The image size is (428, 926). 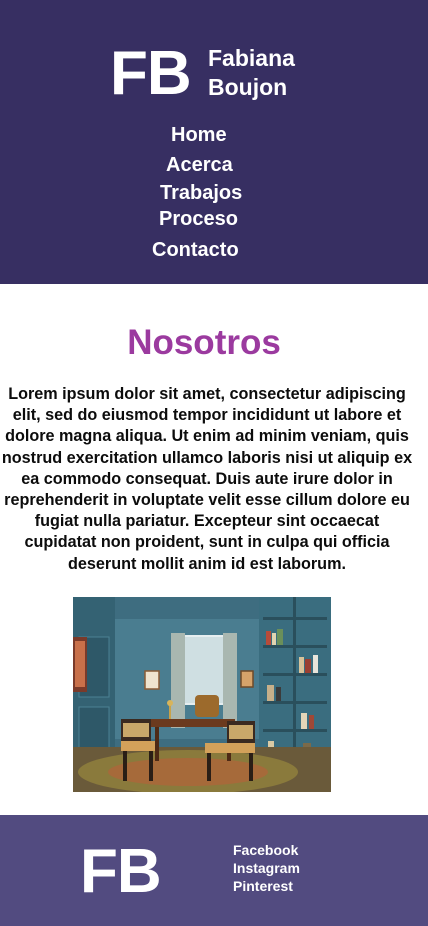 What do you see at coordinates (201, 193) in the screenshot?
I see `nav-item-trabajos: Trabajos` at bounding box center [201, 193].